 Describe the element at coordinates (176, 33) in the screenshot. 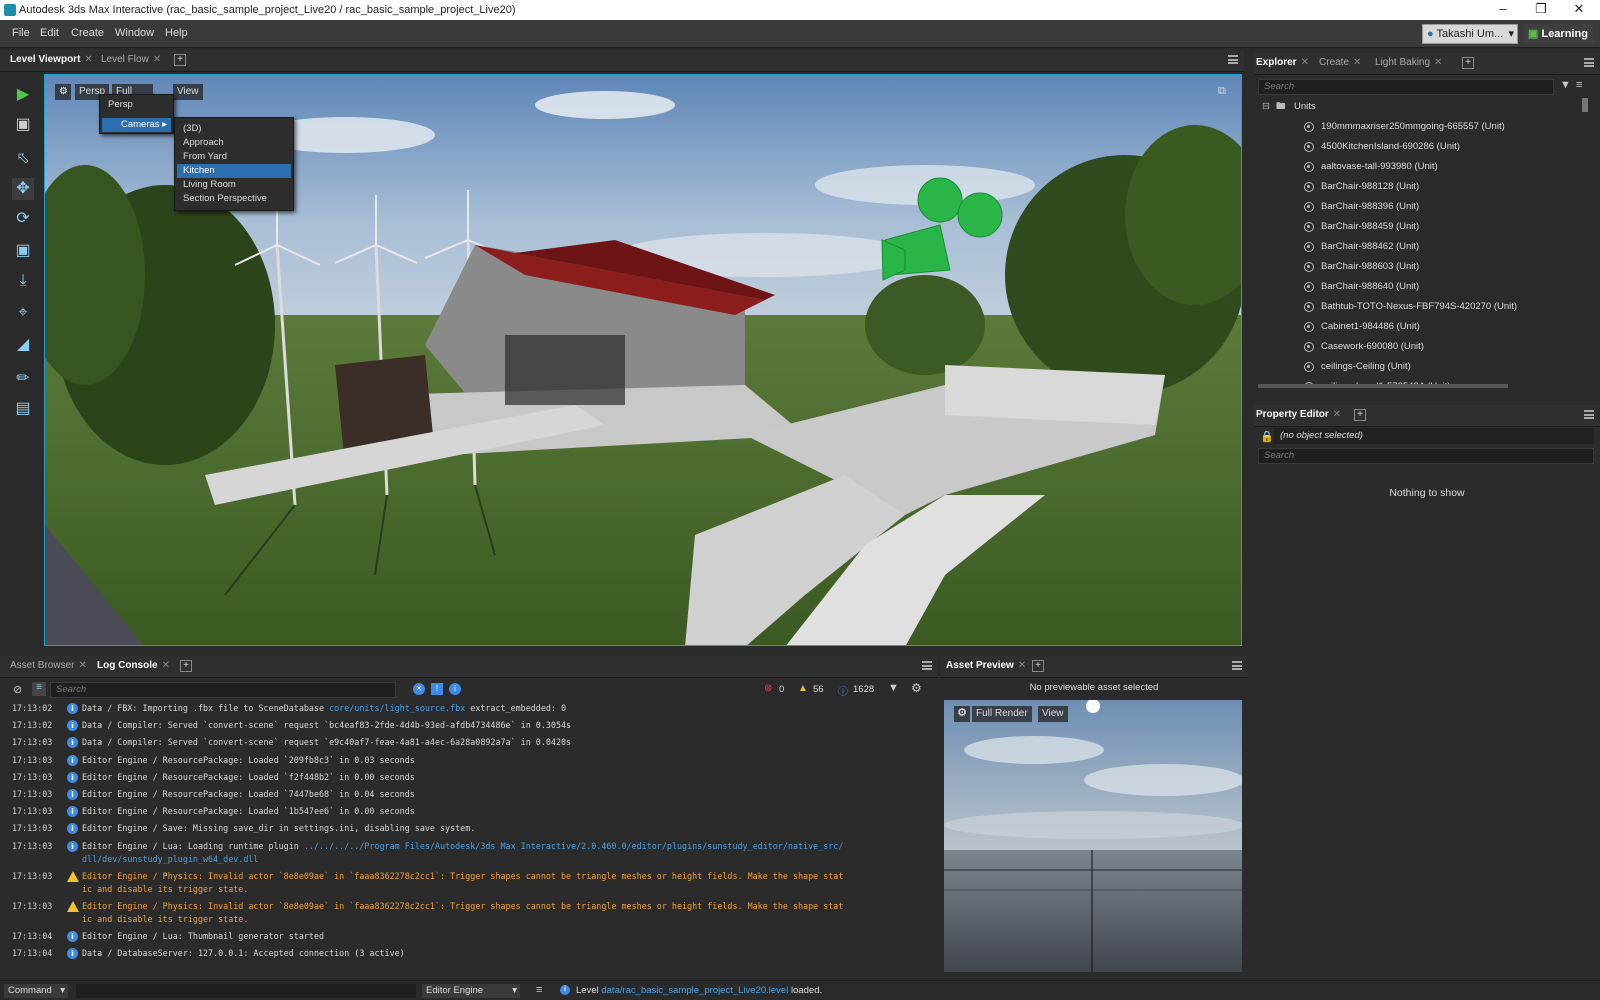

I see `menu-help: Help` at that location.